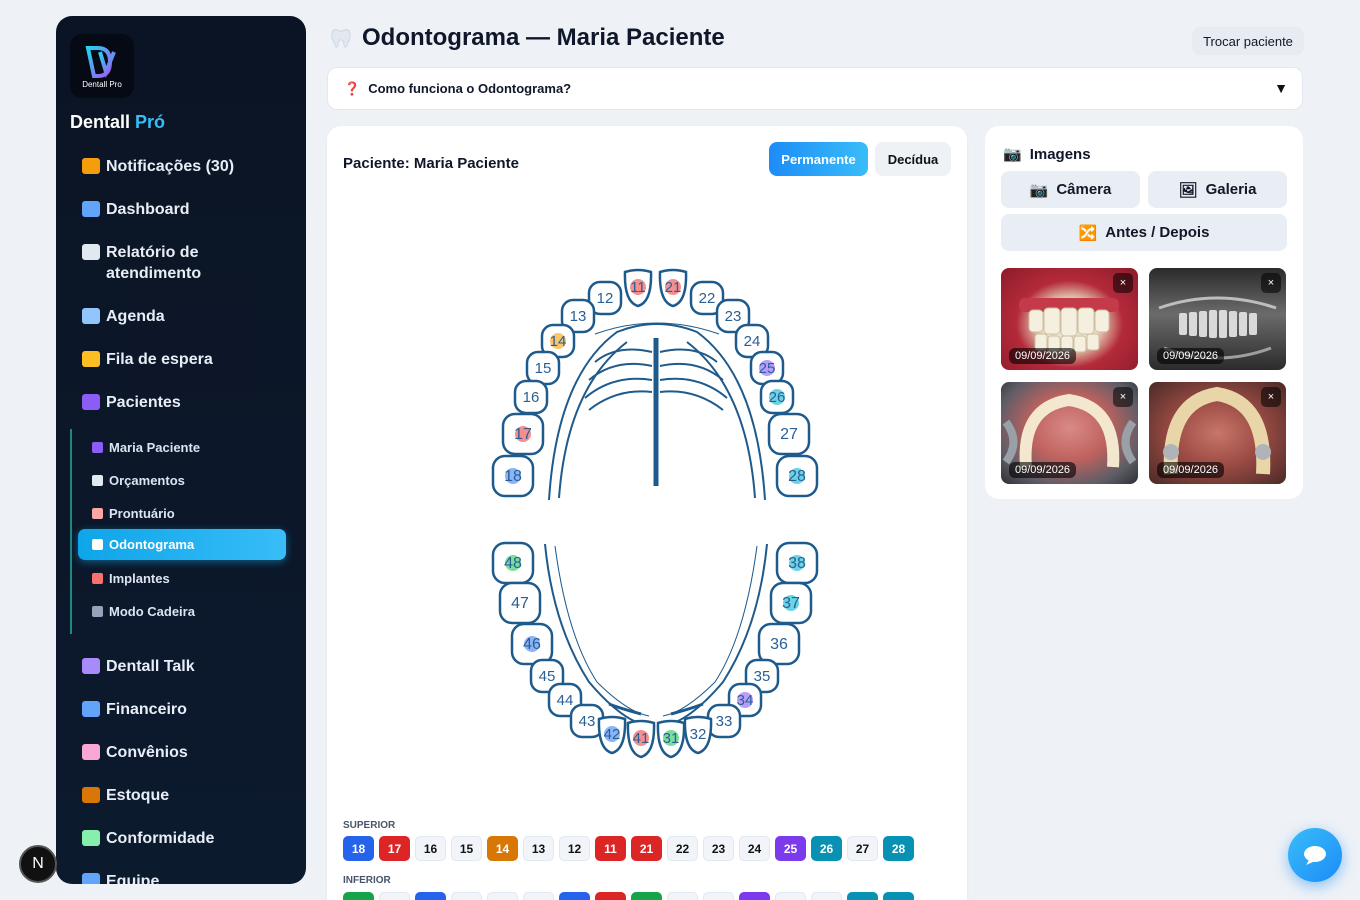  Describe the element at coordinates (502, 896) in the screenshot. I see `lower-chip-44: 44` at that location.